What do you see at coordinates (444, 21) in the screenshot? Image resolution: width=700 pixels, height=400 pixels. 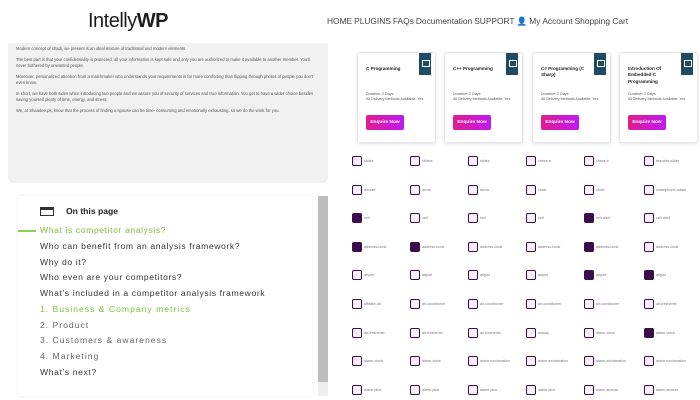 I see `nav-link-documentation: Documentation` at bounding box center [444, 21].